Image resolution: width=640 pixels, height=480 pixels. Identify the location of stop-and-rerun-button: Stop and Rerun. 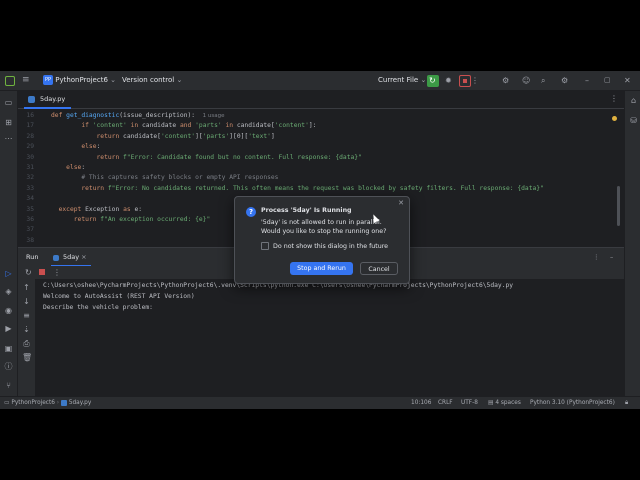
(321, 268).